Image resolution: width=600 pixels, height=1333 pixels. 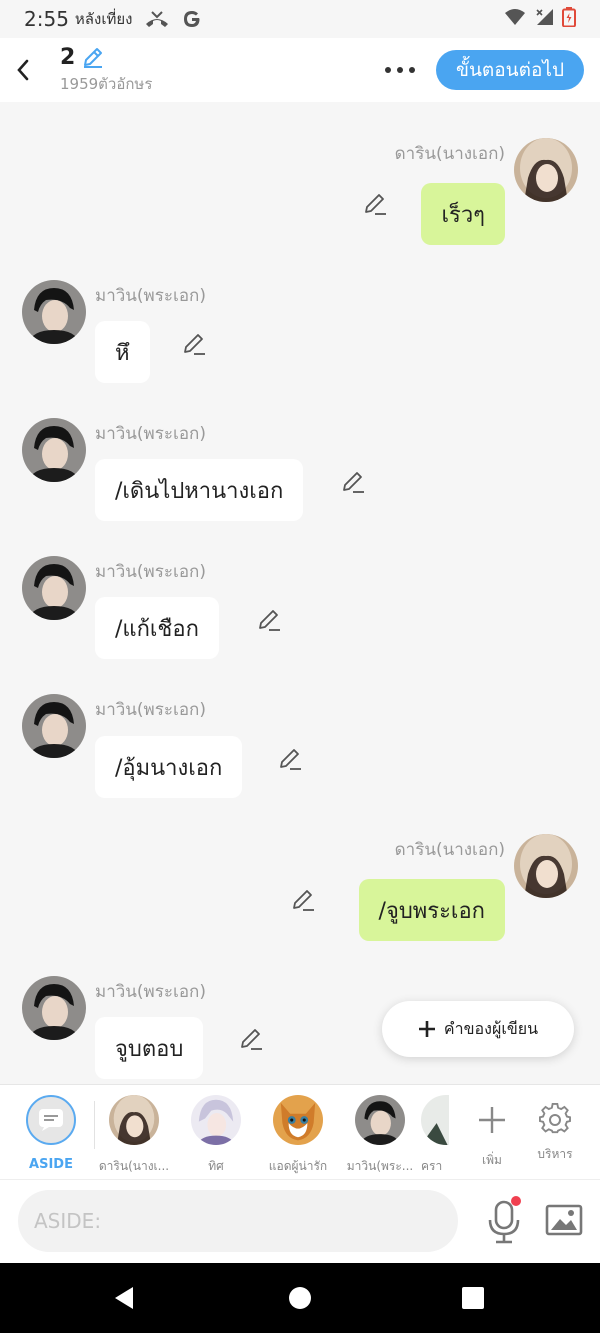 What do you see at coordinates (555, 1154) in the screenshot?
I see `manage-label: บริหาร` at bounding box center [555, 1154].